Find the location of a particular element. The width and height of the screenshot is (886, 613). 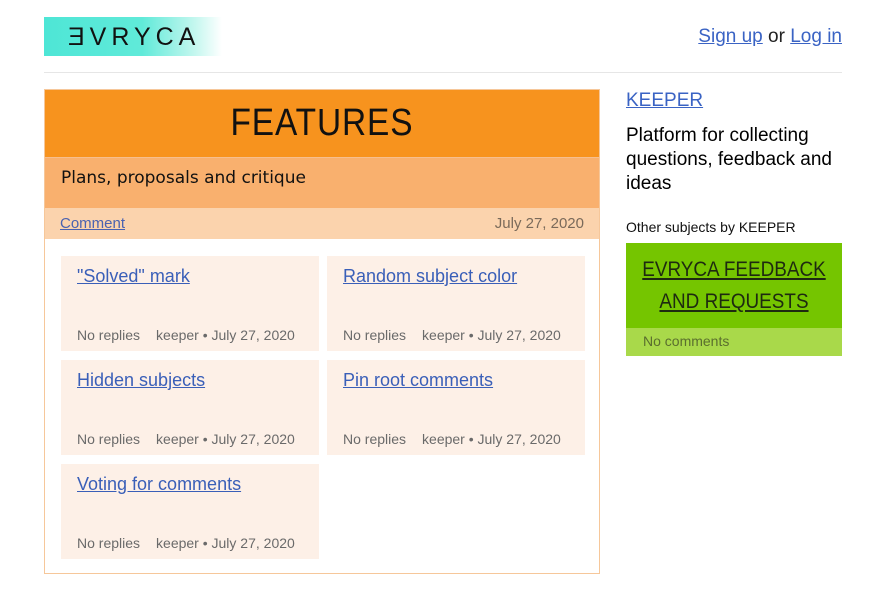

auth-links: Sign up or Log in is located at coordinates (770, 37).